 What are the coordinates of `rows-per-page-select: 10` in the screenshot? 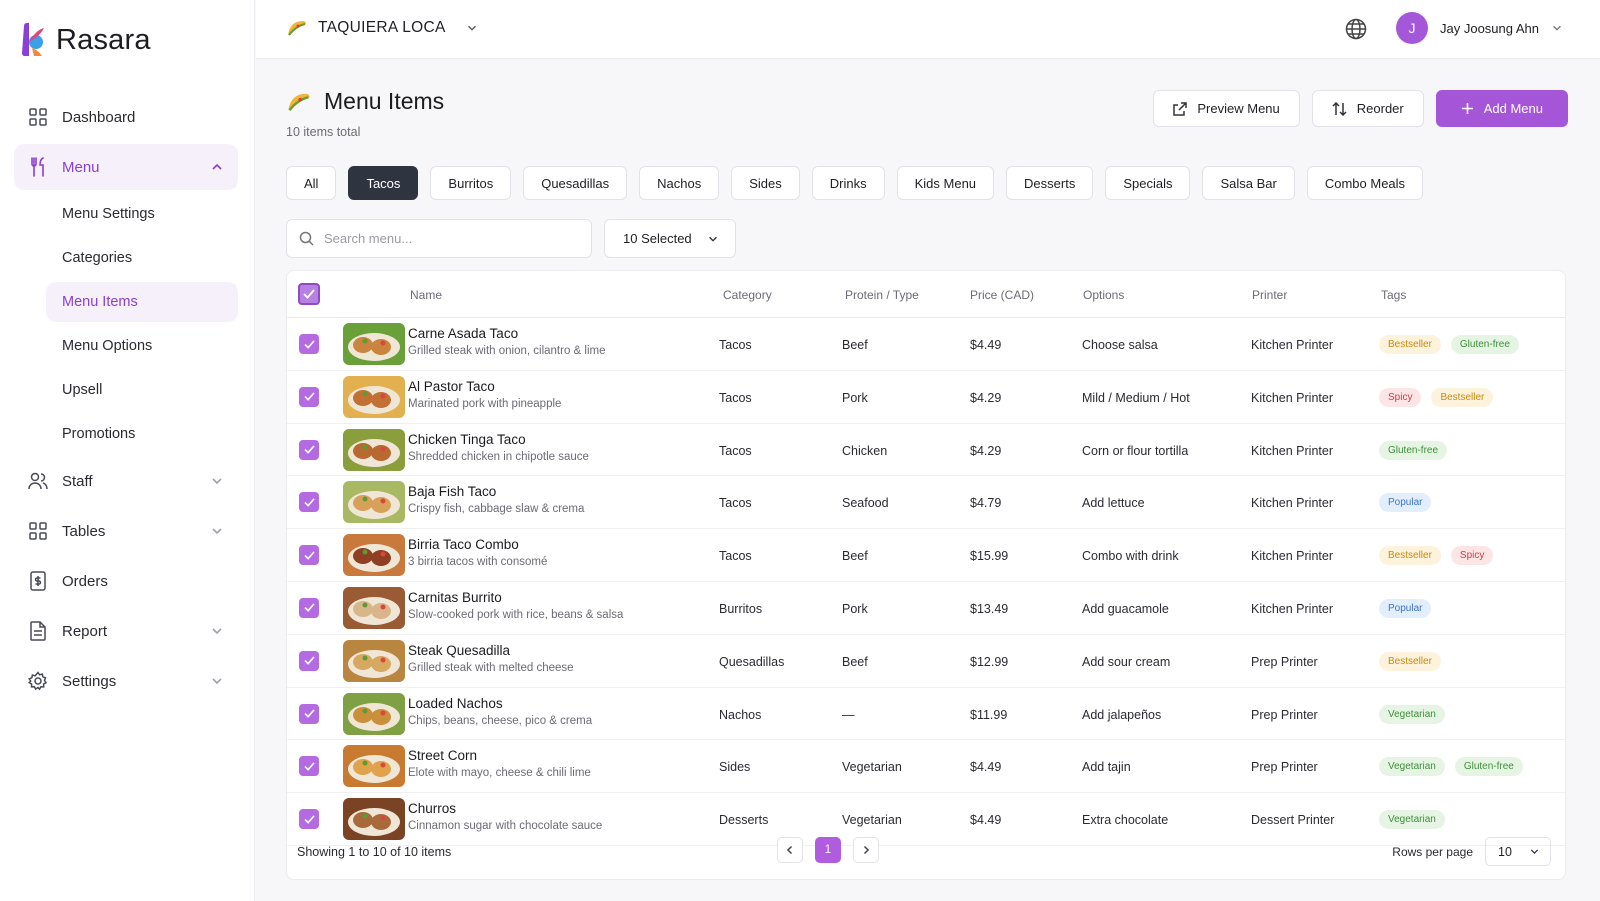 It's located at (1518, 851).